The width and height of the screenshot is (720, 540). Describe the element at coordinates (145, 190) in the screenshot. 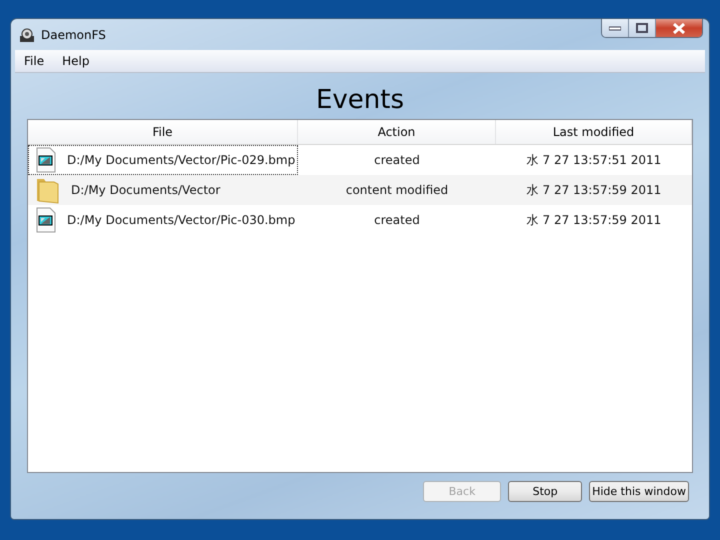

I see `file-path: D:/My Documents/Vector` at that location.